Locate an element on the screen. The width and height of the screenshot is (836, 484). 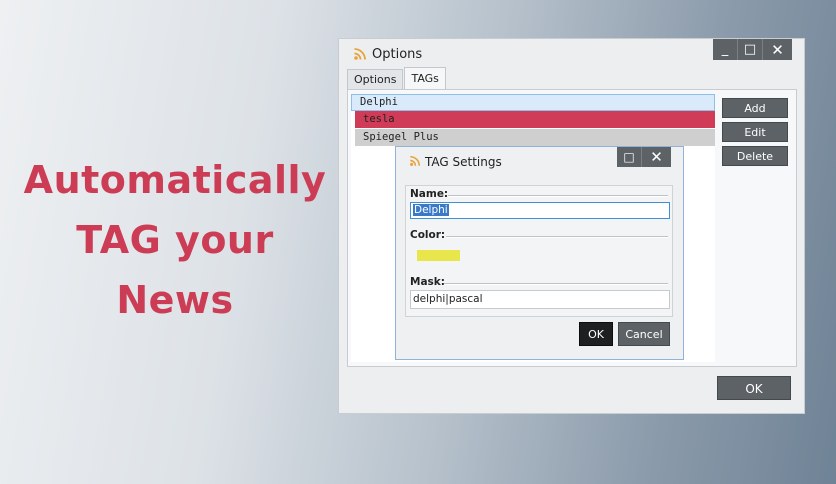
promo-line-3: News is located at coordinates (175, 300).